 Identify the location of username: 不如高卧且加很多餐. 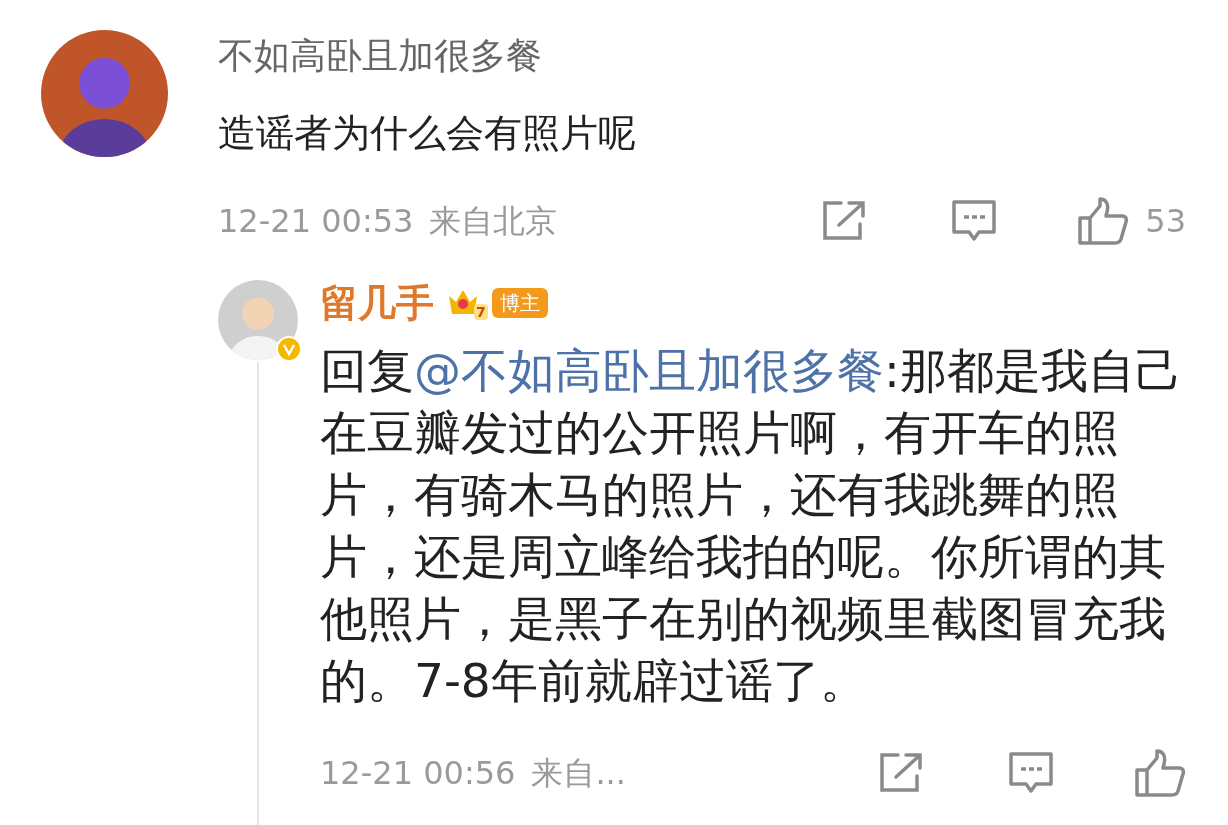
(702, 56).